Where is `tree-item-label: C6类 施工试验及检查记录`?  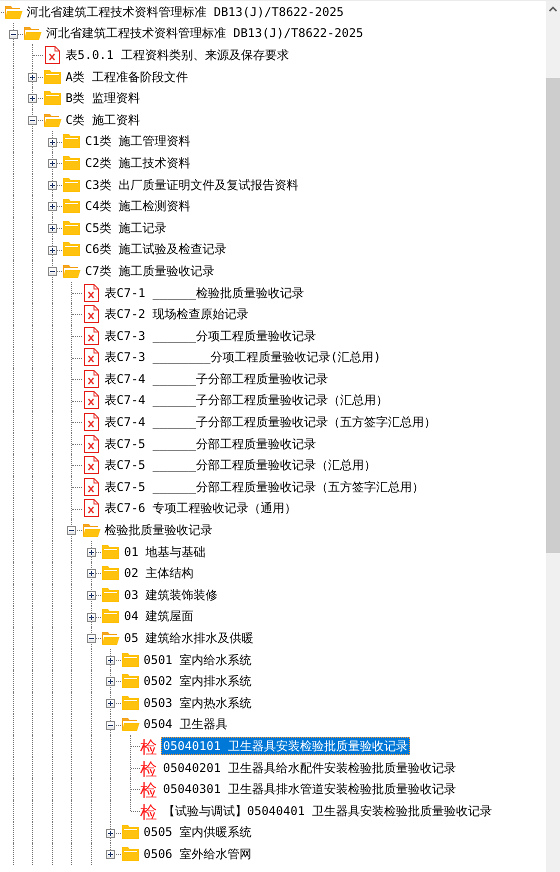 tree-item-label: C6类 施工试验及检查记录 is located at coordinates (156, 249).